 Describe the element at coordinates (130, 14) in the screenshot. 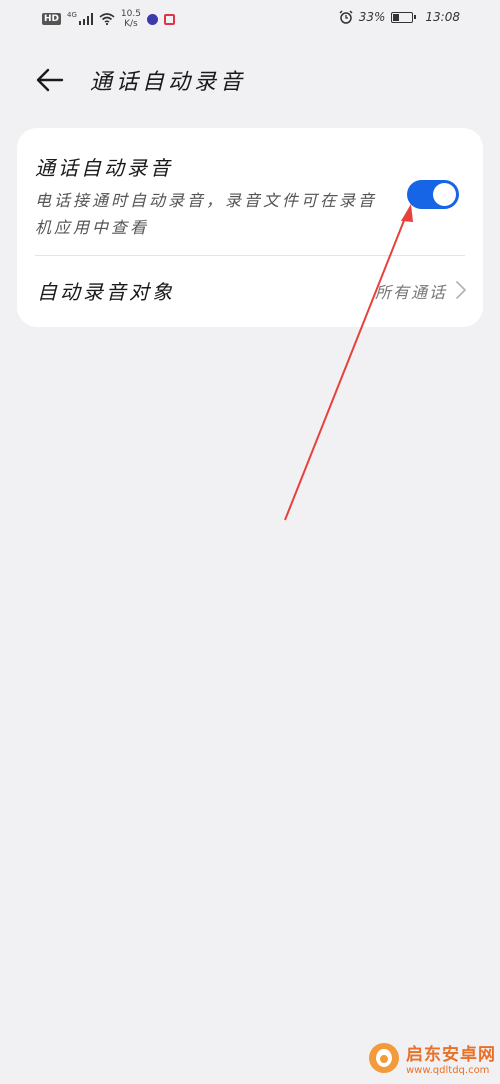

I see `speed-value: 10.5` at that location.